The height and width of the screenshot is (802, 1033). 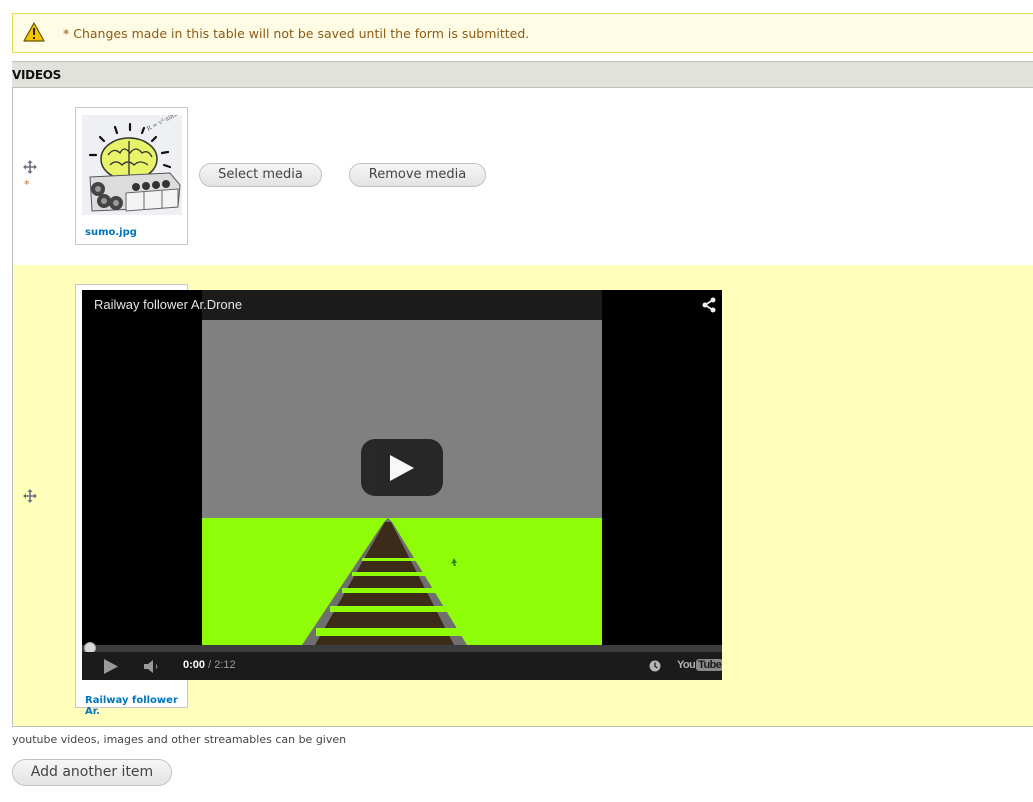 I want to click on video-title: Railway follower Ar.Drone, so click(x=168, y=304).